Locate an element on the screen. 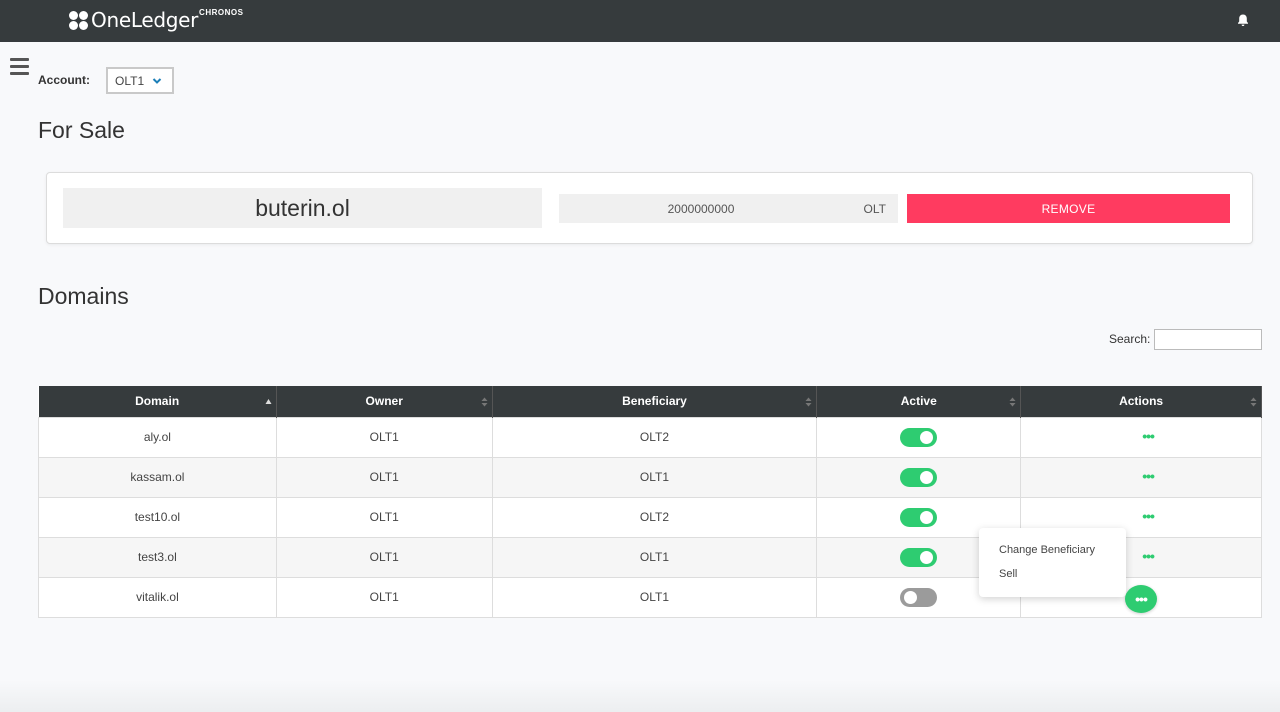 Image resolution: width=1280 pixels, height=712 pixels. menu-item-sell: Sell is located at coordinates (1008, 574).